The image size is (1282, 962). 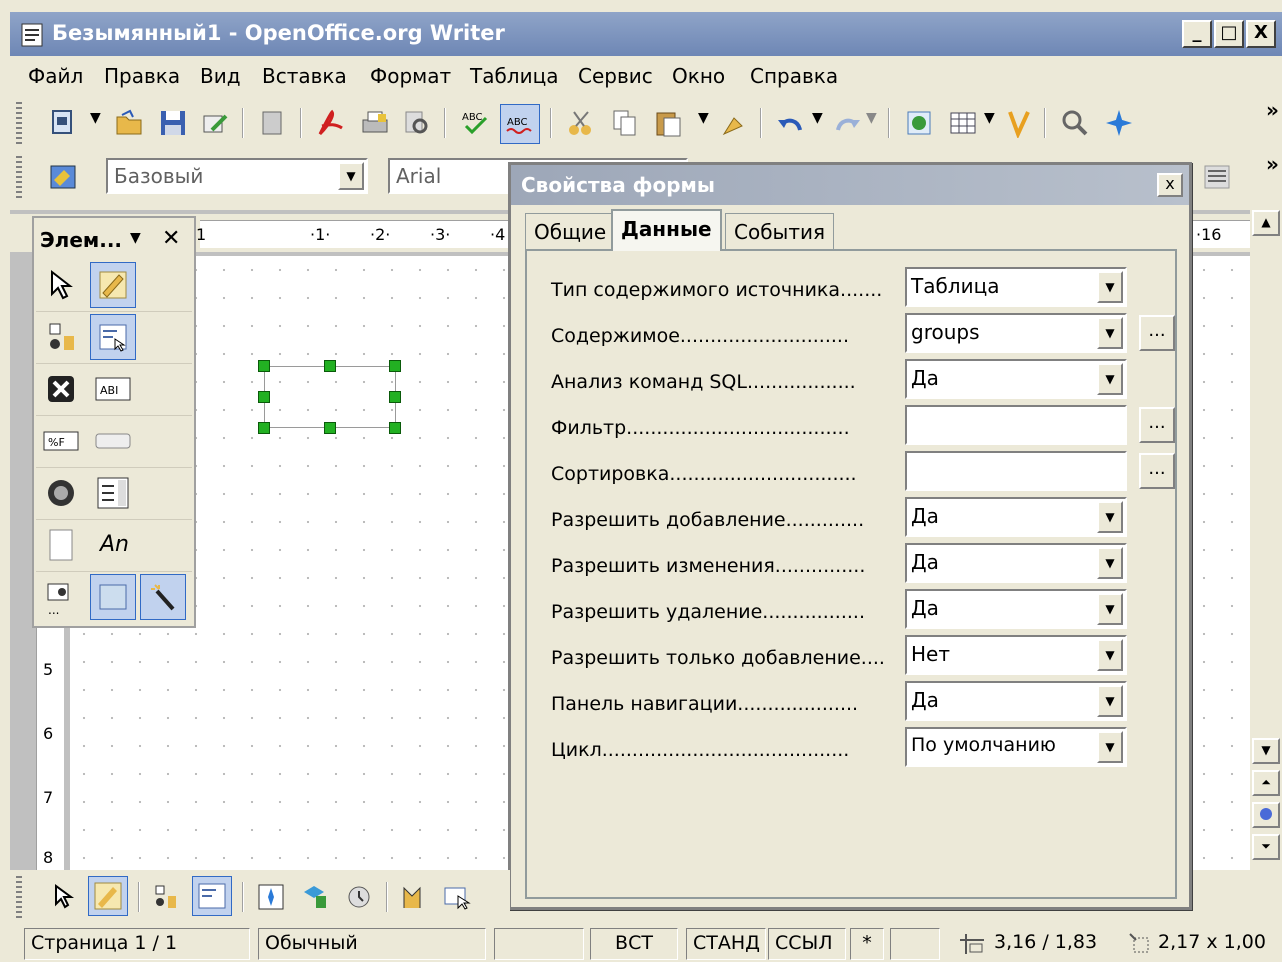 What do you see at coordinates (129, 123) in the screenshot?
I see `open-folder-icon` at bounding box center [129, 123].